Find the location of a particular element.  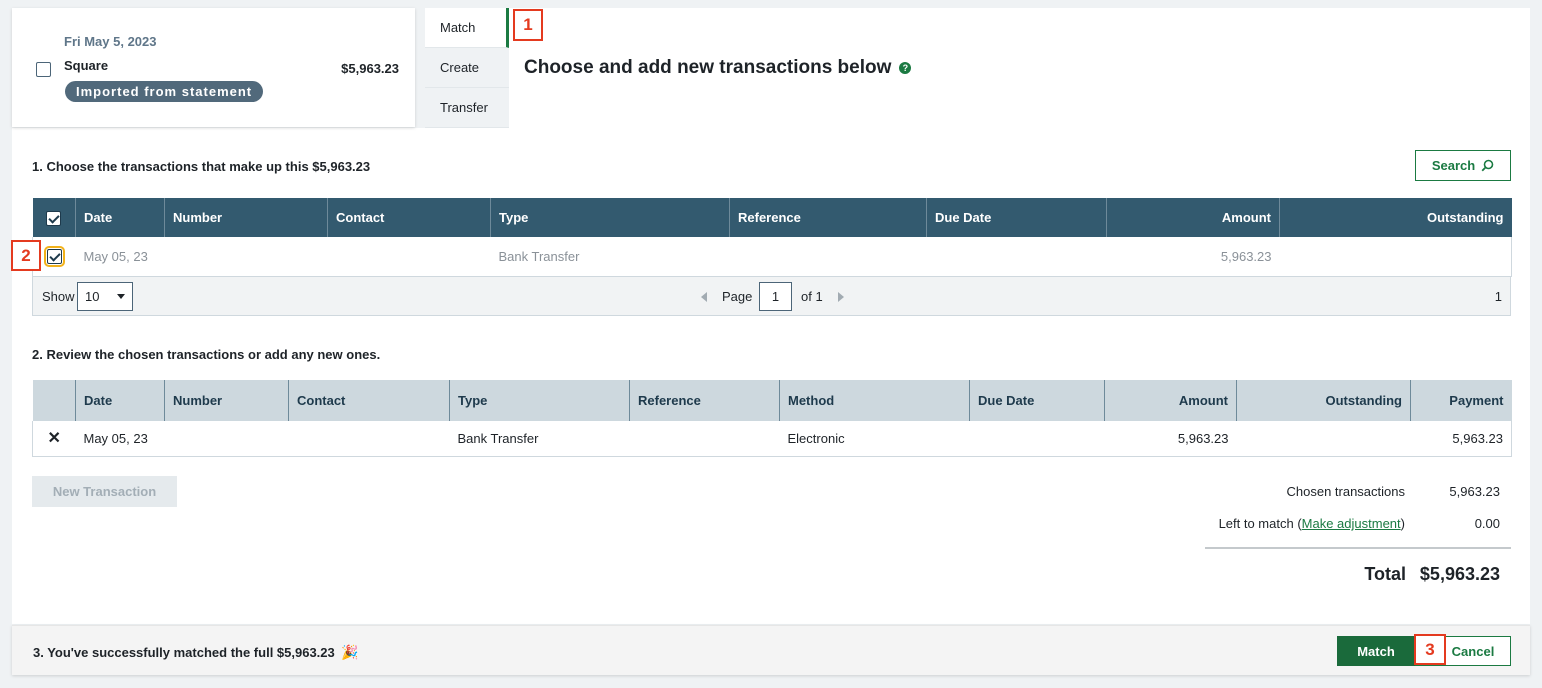

row-checkbox is located at coordinates (54, 257).